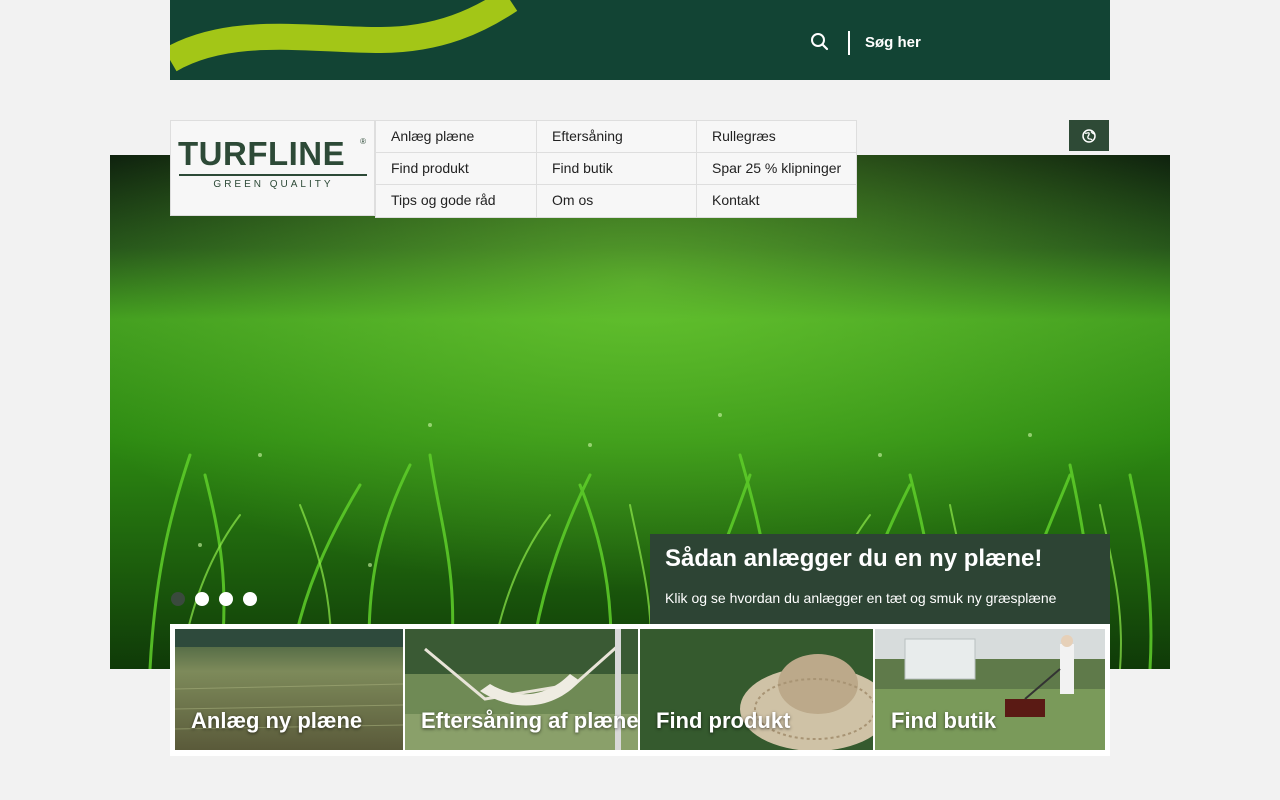 This screenshot has width=1280, height=800. Describe the element at coordinates (455, 137) in the screenshot. I see `nav-item-anlaeg-plaene: Anlæg plæne` at that location.